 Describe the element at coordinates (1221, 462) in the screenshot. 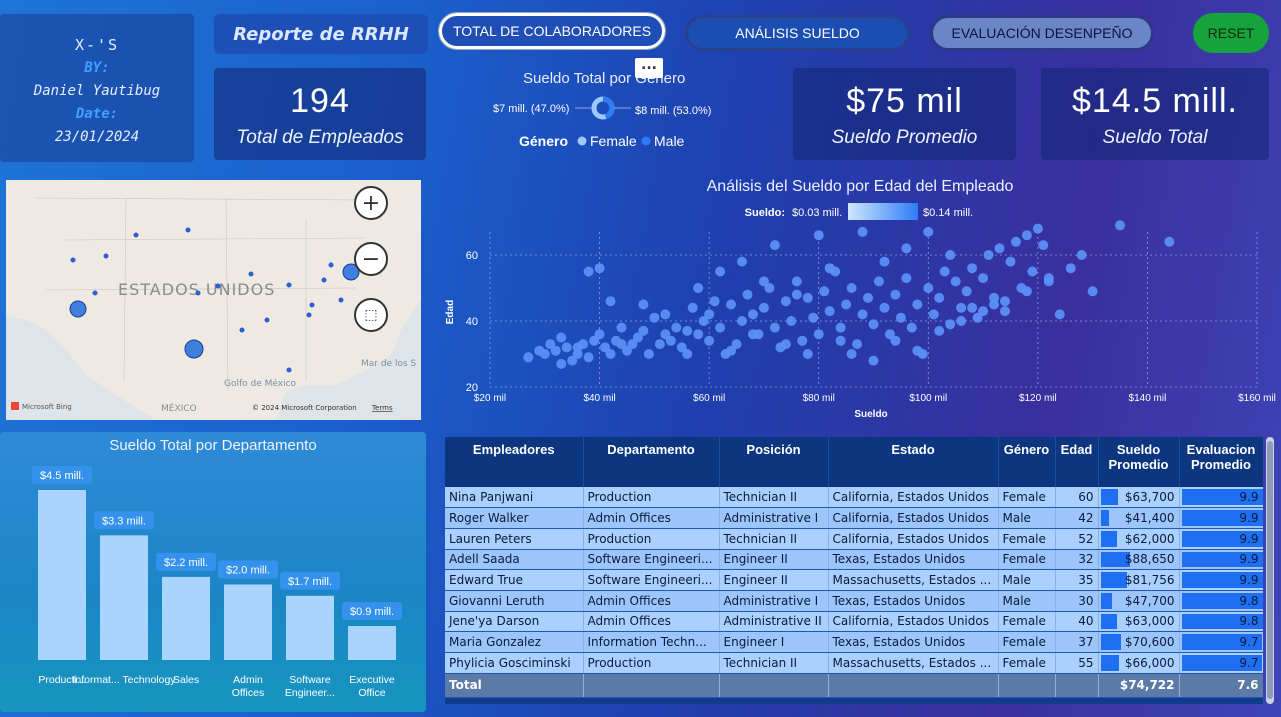

I see `column-header: Evaluacion Promedio` at that location.